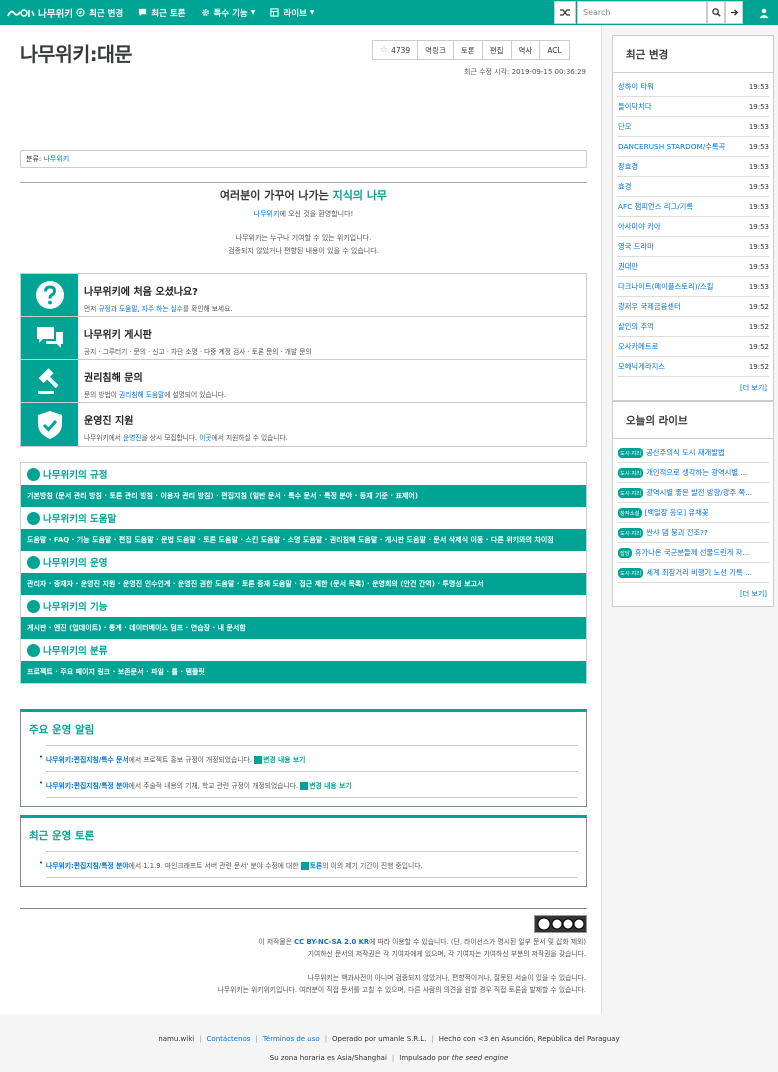 This screenshot has width=778, height=1072. What do you see at coordinates (38, 13) in the screenshot?
I see `brand-logo-link: 나무위키` at bounding box center [38, 13].